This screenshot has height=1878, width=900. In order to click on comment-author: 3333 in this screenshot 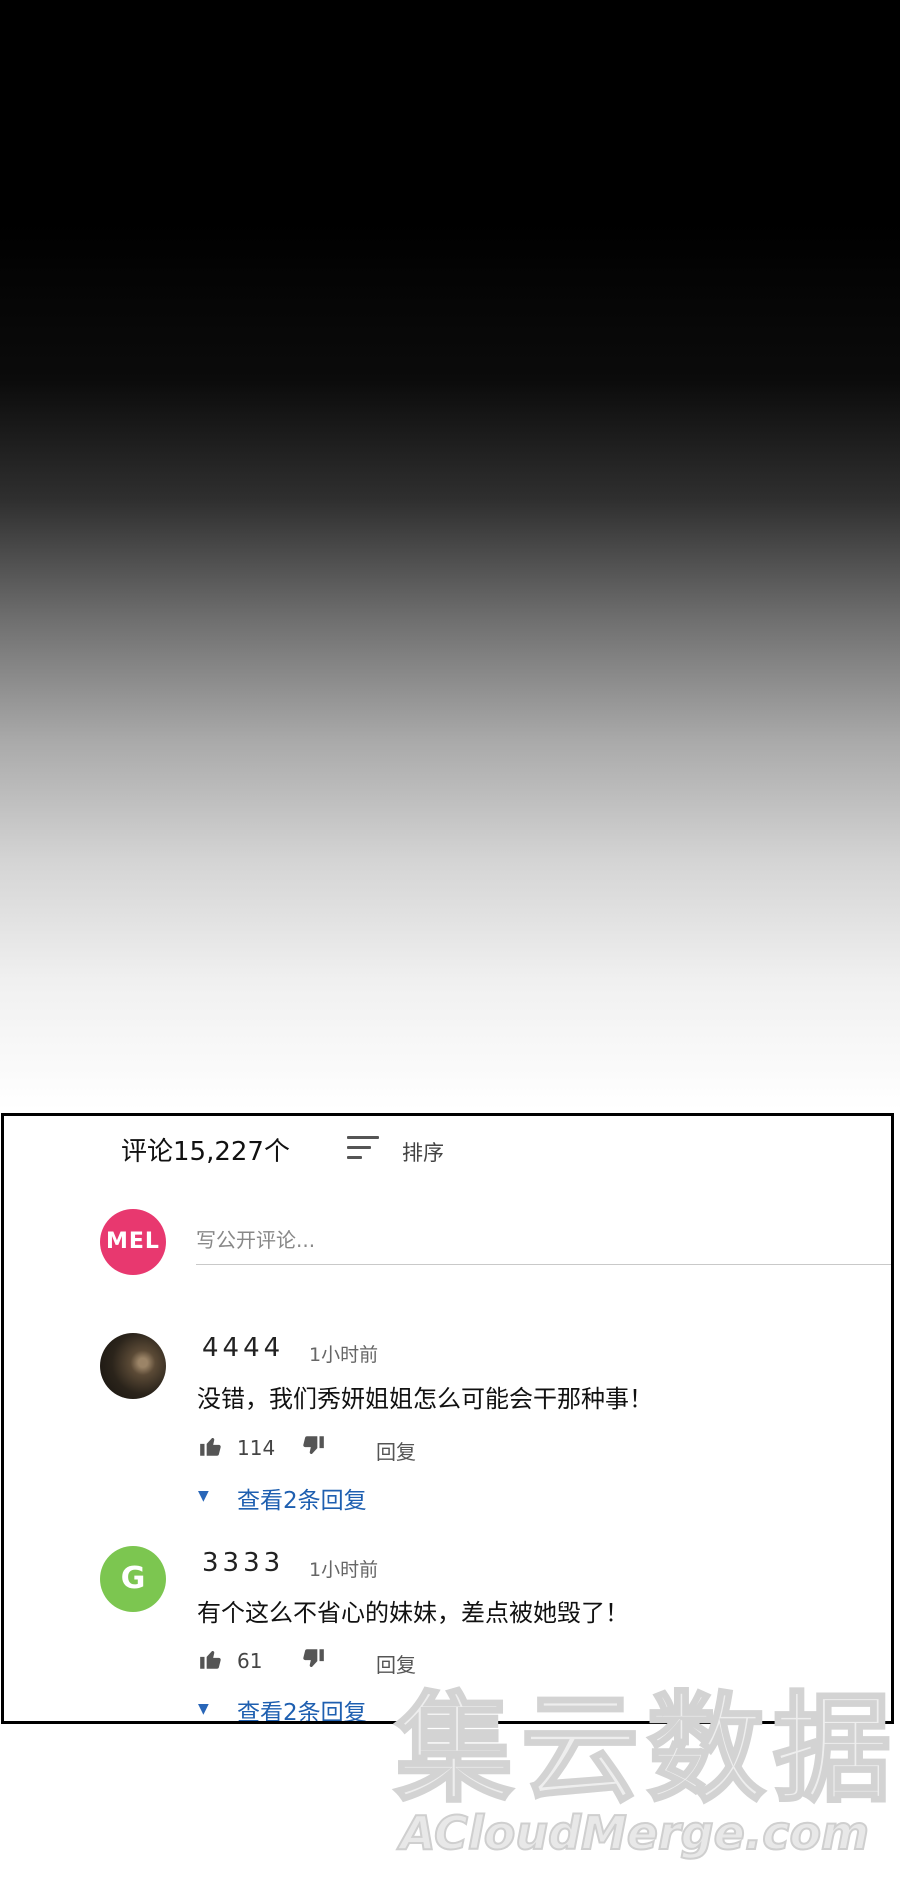, I will do `click(243, 1563)`.